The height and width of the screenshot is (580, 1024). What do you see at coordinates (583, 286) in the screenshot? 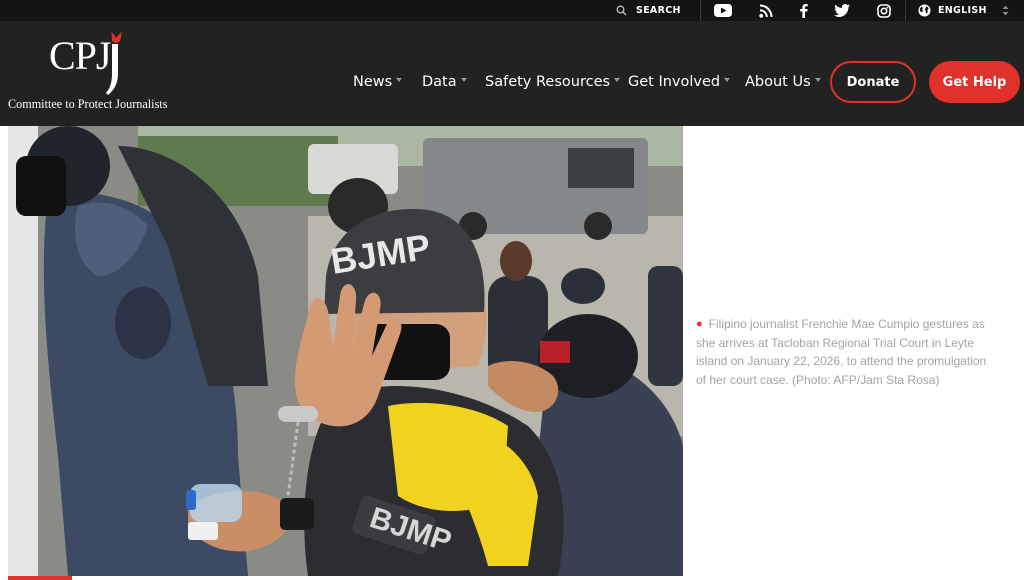
I see `background-officer-cap` at bounding box center [583, 286].